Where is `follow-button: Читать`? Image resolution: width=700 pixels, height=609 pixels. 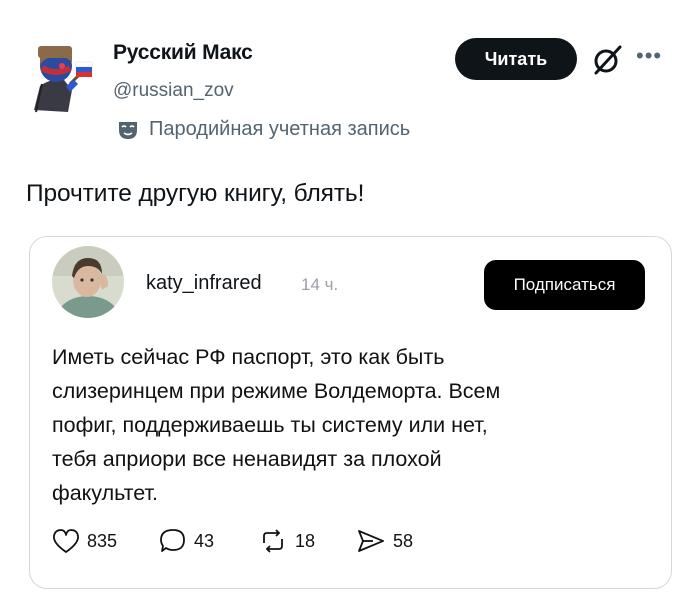 follow-button: Читать is located at coordinates (516, 59).